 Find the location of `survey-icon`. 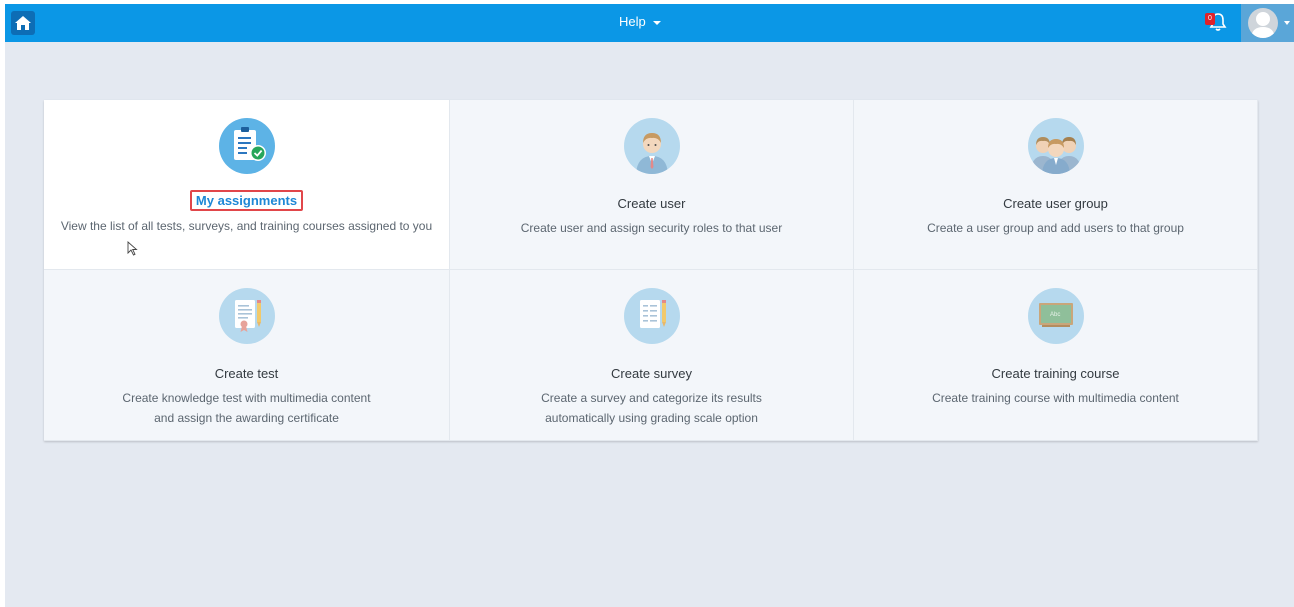

survey-icon is located at coordinates (651, 316).